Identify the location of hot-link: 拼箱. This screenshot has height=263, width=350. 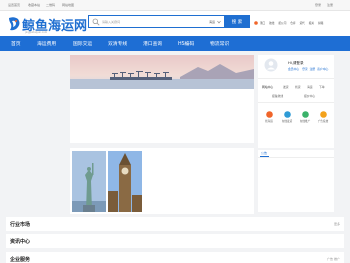
(320, 23).